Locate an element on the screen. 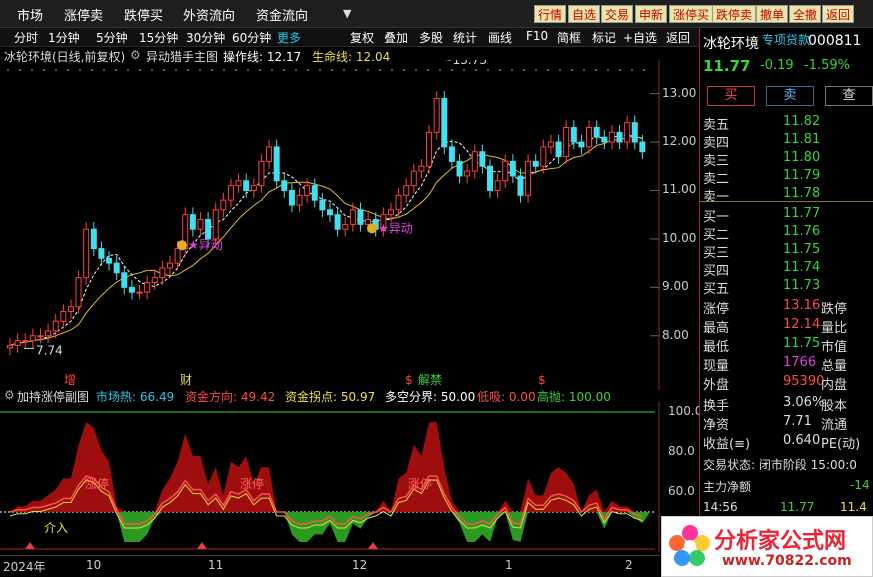 Image resolution: width=873 pixels, height=577 pixels. period-1min: 1分钟 is located at coordinates (64, 37).